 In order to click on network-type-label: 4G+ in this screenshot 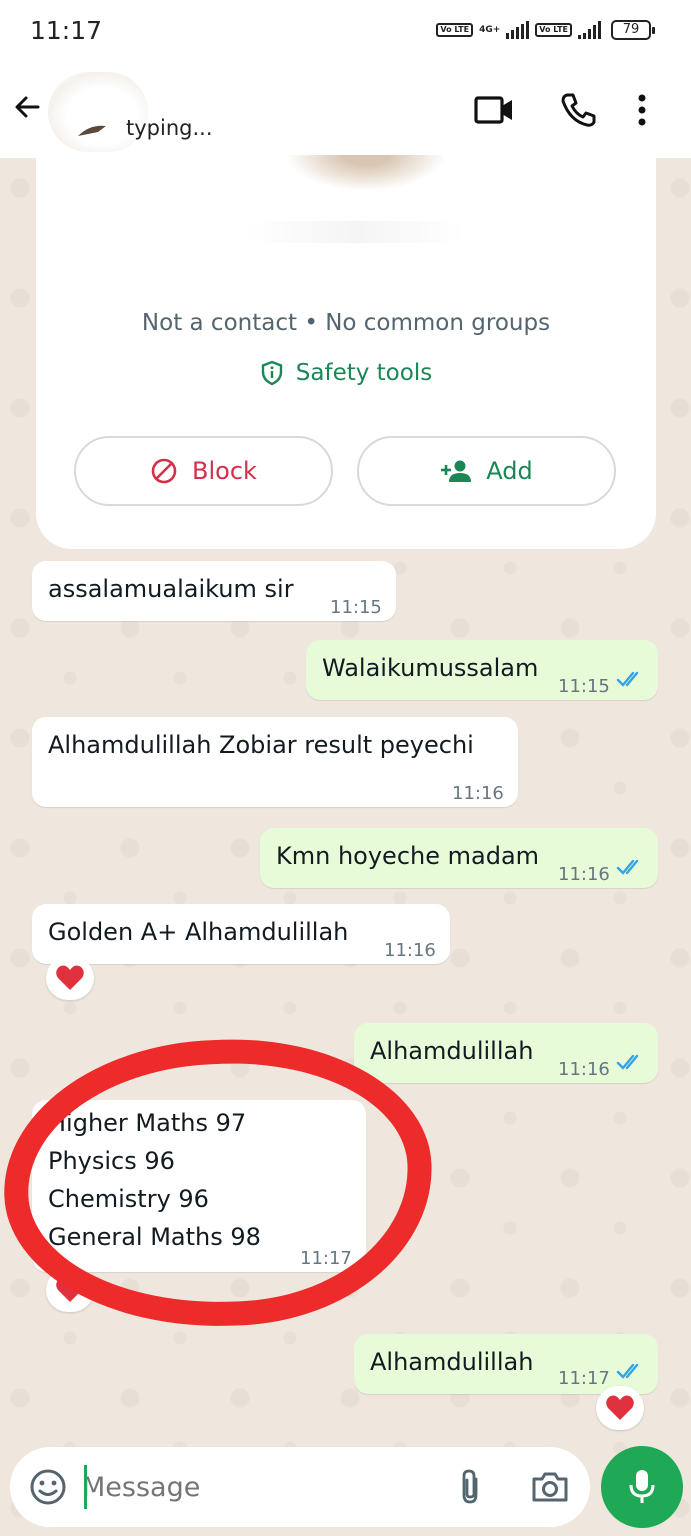, I will do `click(490, 29)`.